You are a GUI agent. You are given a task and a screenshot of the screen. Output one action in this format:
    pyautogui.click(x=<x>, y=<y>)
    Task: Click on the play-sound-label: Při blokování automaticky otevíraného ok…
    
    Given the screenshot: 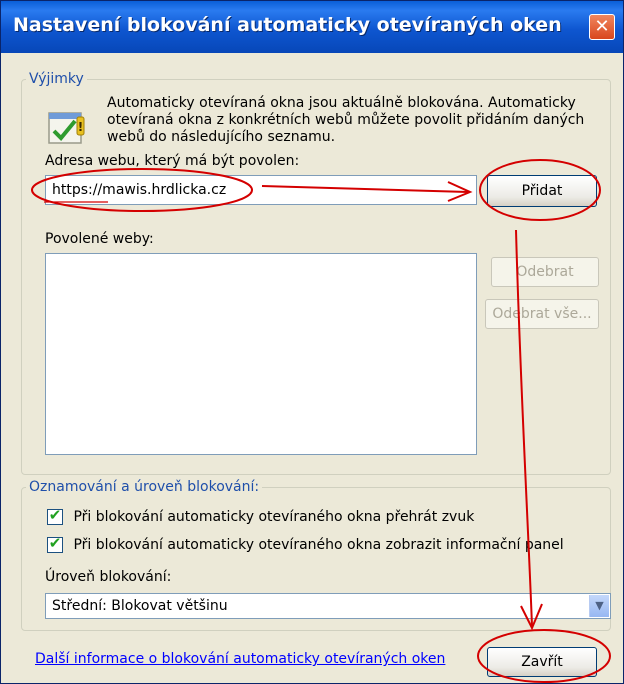 What is the action you would take?
    pyautogui.click(x=274, y=517)
    